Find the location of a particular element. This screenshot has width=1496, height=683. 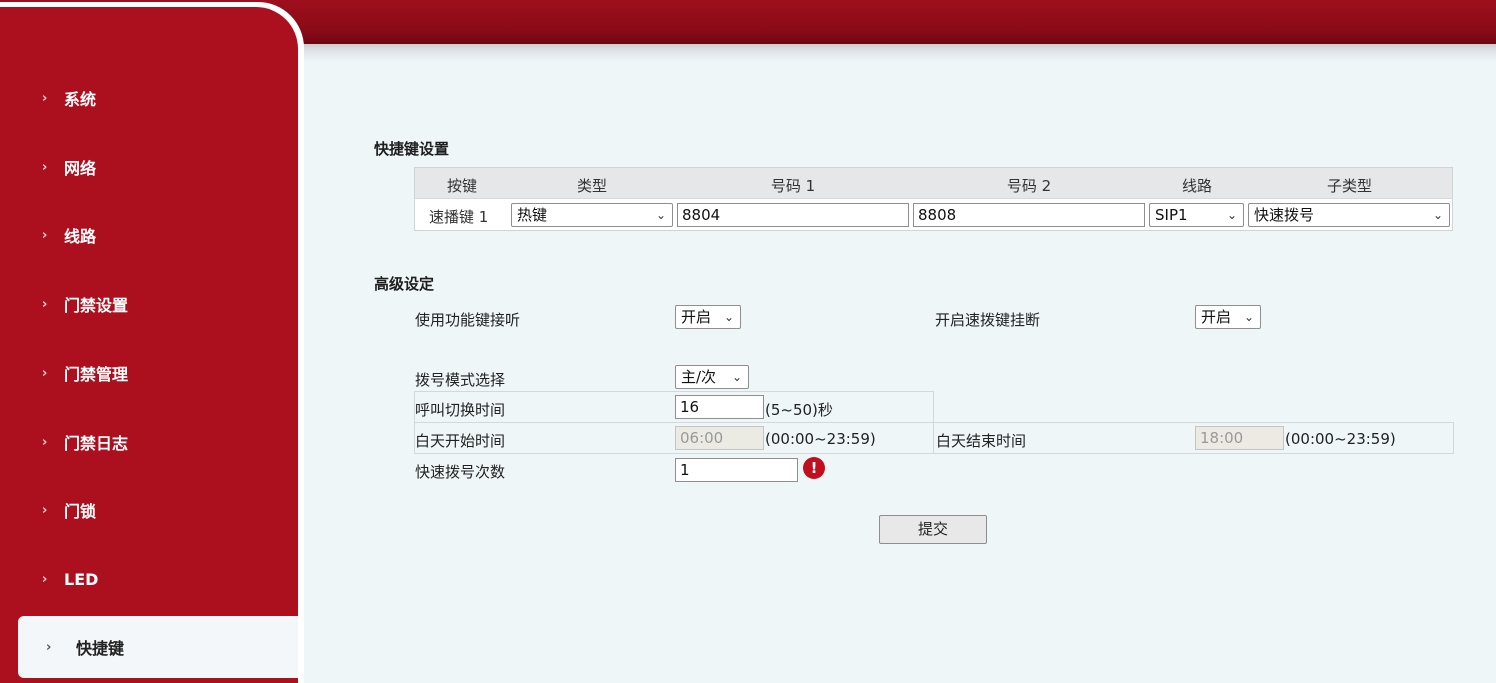

dial-mode-select: 主/次 ⌄ is located at coordinates (712, 377).